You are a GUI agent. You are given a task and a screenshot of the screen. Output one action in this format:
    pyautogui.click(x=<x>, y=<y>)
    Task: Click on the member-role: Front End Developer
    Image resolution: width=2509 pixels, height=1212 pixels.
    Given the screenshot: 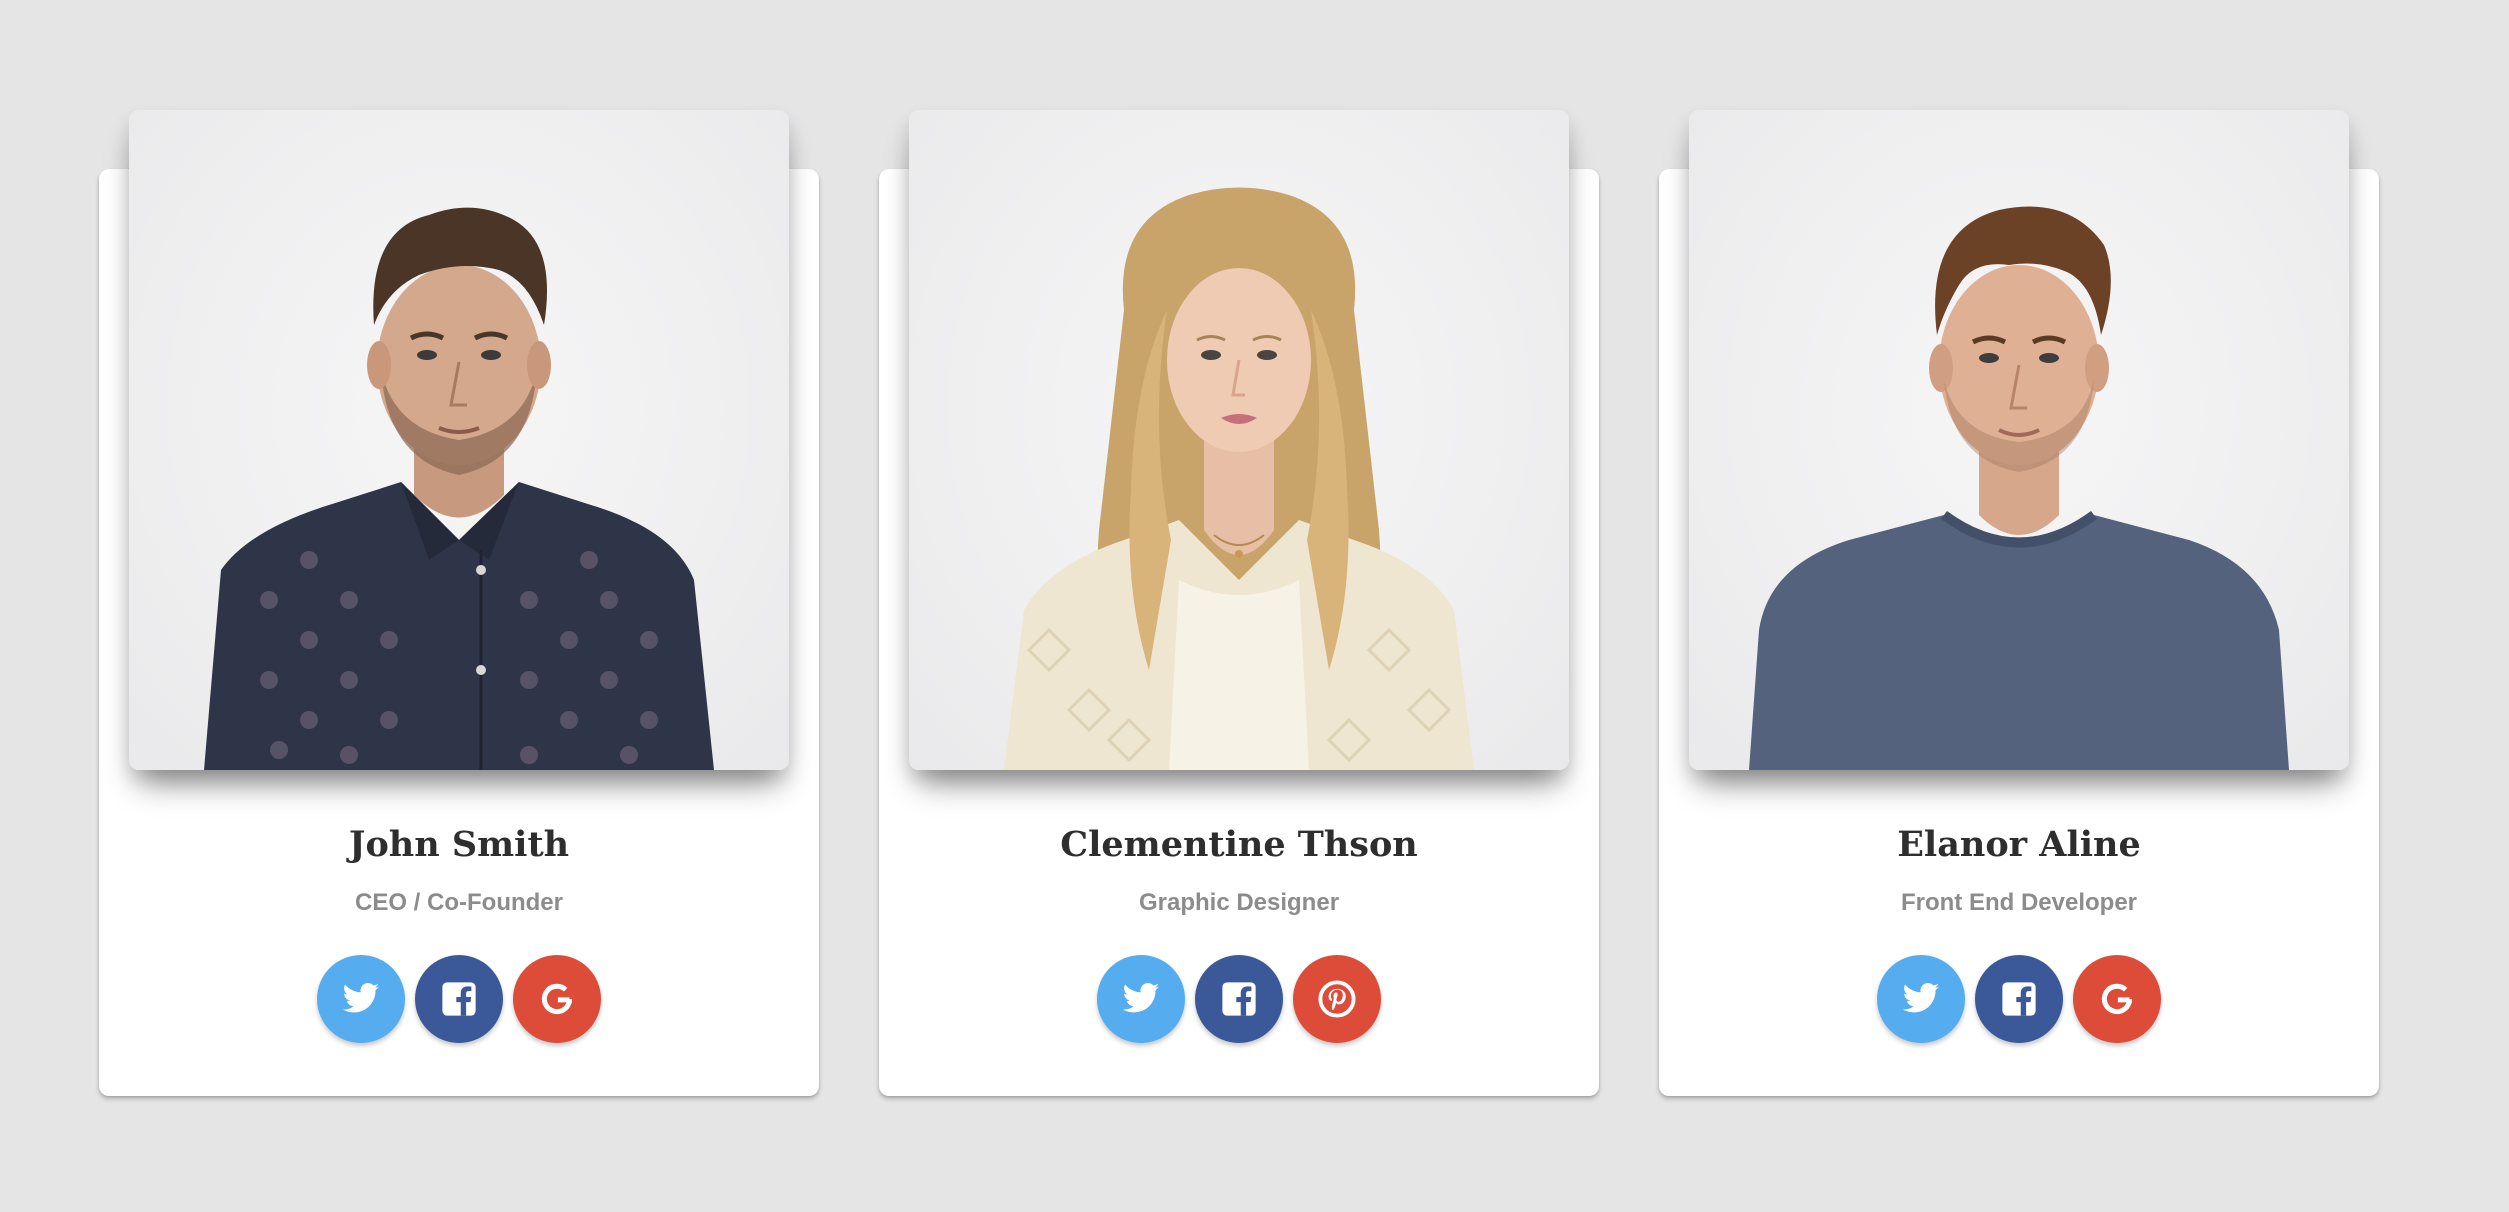 What is the action you would take?
    pyautogui.click(x=2019, y=902)
    